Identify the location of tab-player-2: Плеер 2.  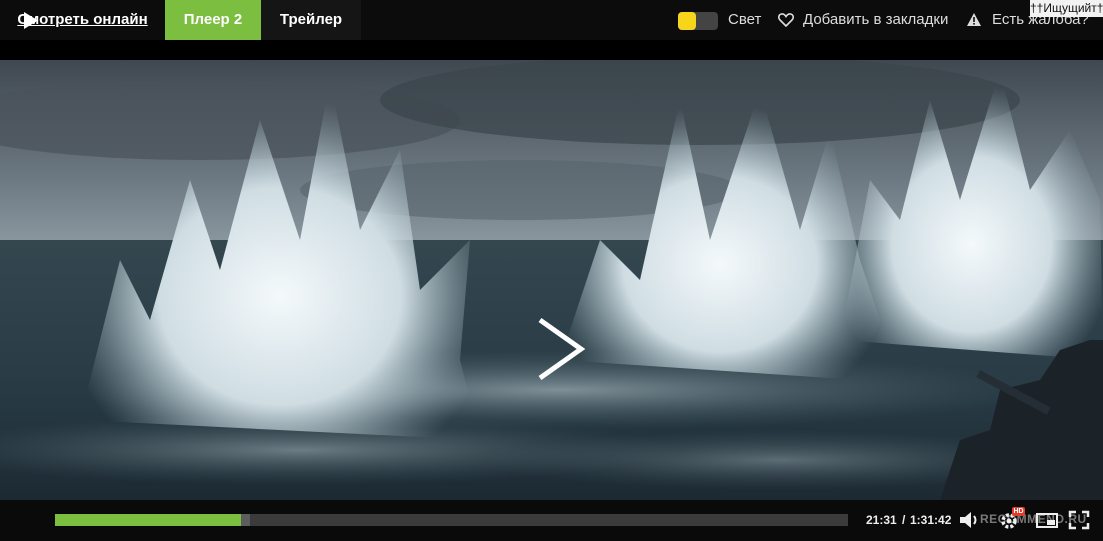
(213, 20).